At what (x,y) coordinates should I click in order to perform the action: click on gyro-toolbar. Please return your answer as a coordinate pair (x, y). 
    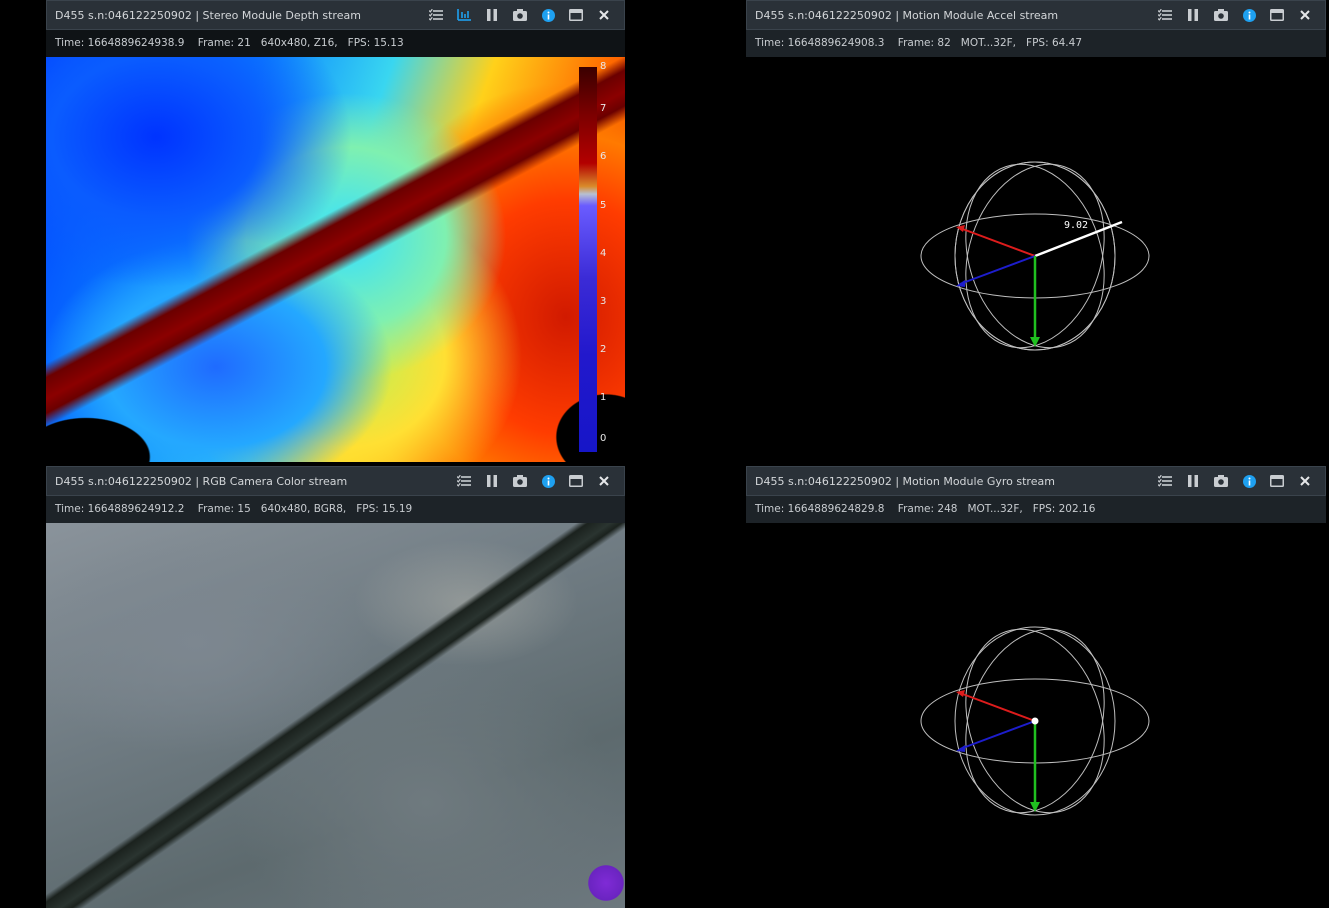
    Looking at the image, I should click on (1238, 481).